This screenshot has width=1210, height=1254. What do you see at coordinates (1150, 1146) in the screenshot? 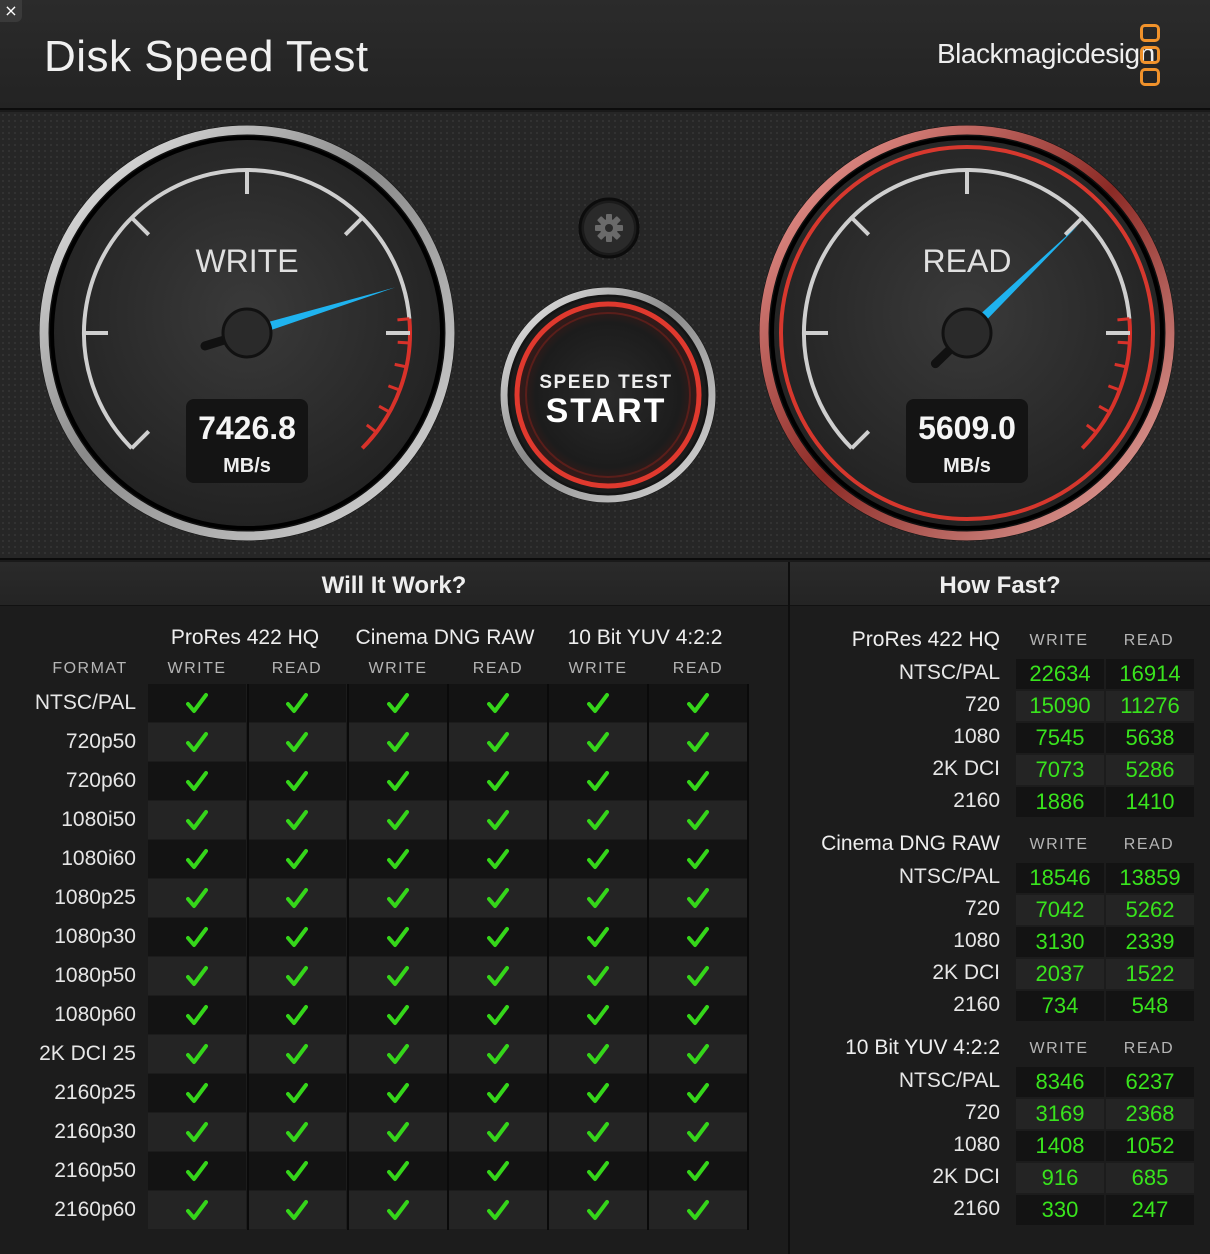
I see `how-fast-read-value: 1052` at bounding box center [1150, 1146].